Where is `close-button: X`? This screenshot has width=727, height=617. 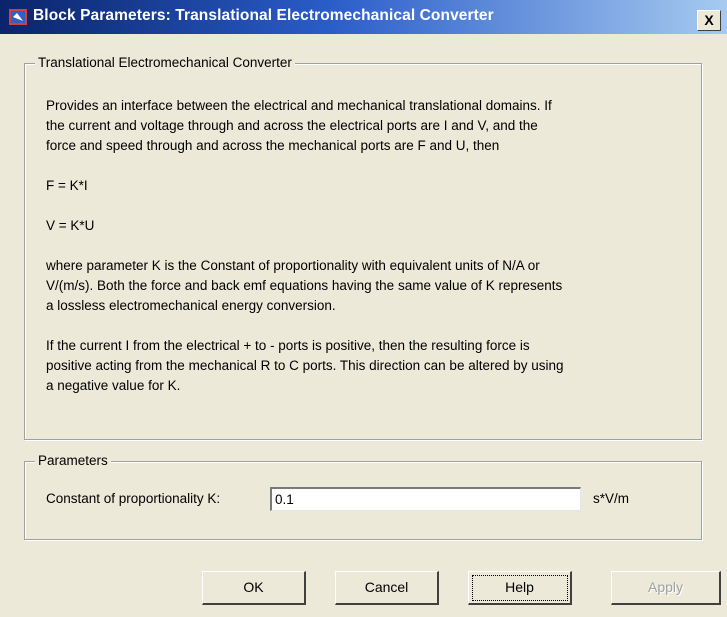
close-button: X is located at coordinates (709, 20).